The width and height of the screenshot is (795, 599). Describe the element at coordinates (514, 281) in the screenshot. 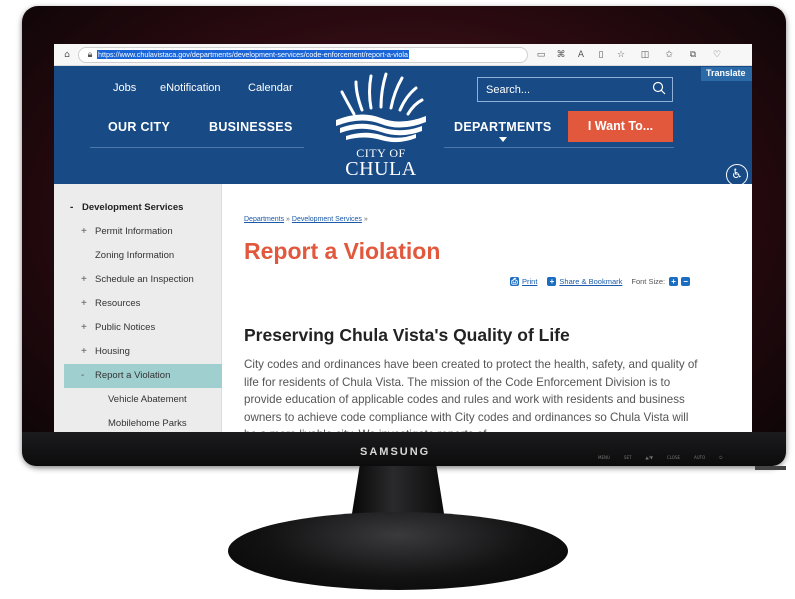

I see `print-icon: ⎙` at that location.